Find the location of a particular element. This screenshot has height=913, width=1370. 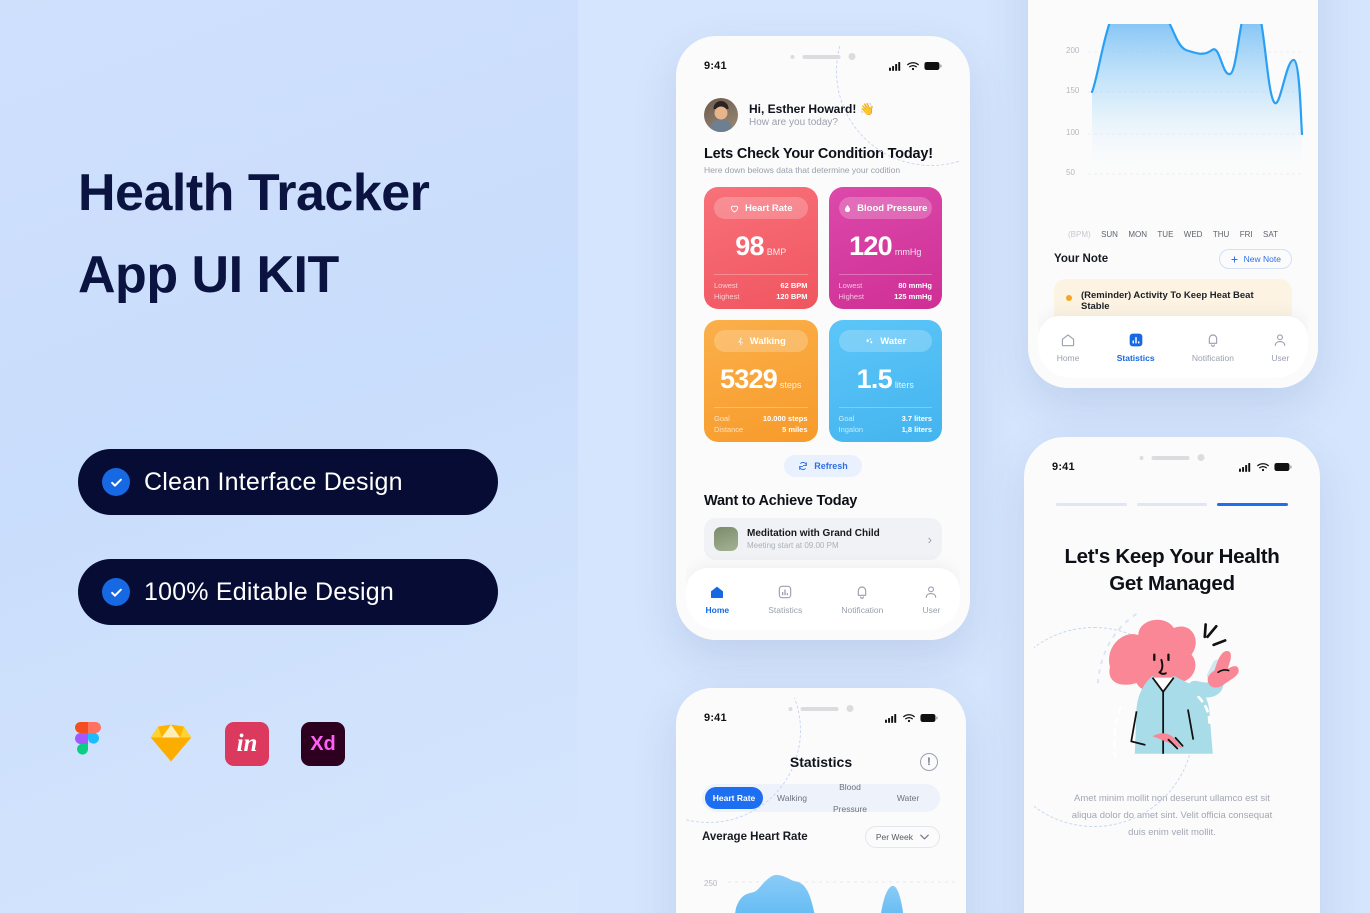

metric-card-unit: steps is located at coordinates (790, 385).